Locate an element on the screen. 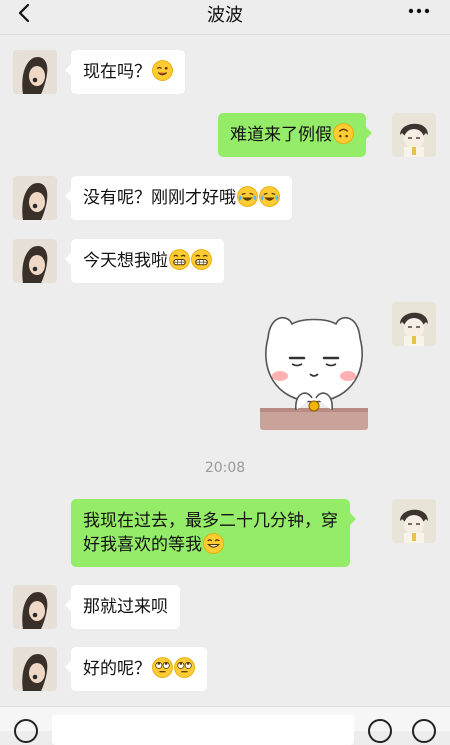  smirk-emoji-icon is located at coordinates (213, 543).